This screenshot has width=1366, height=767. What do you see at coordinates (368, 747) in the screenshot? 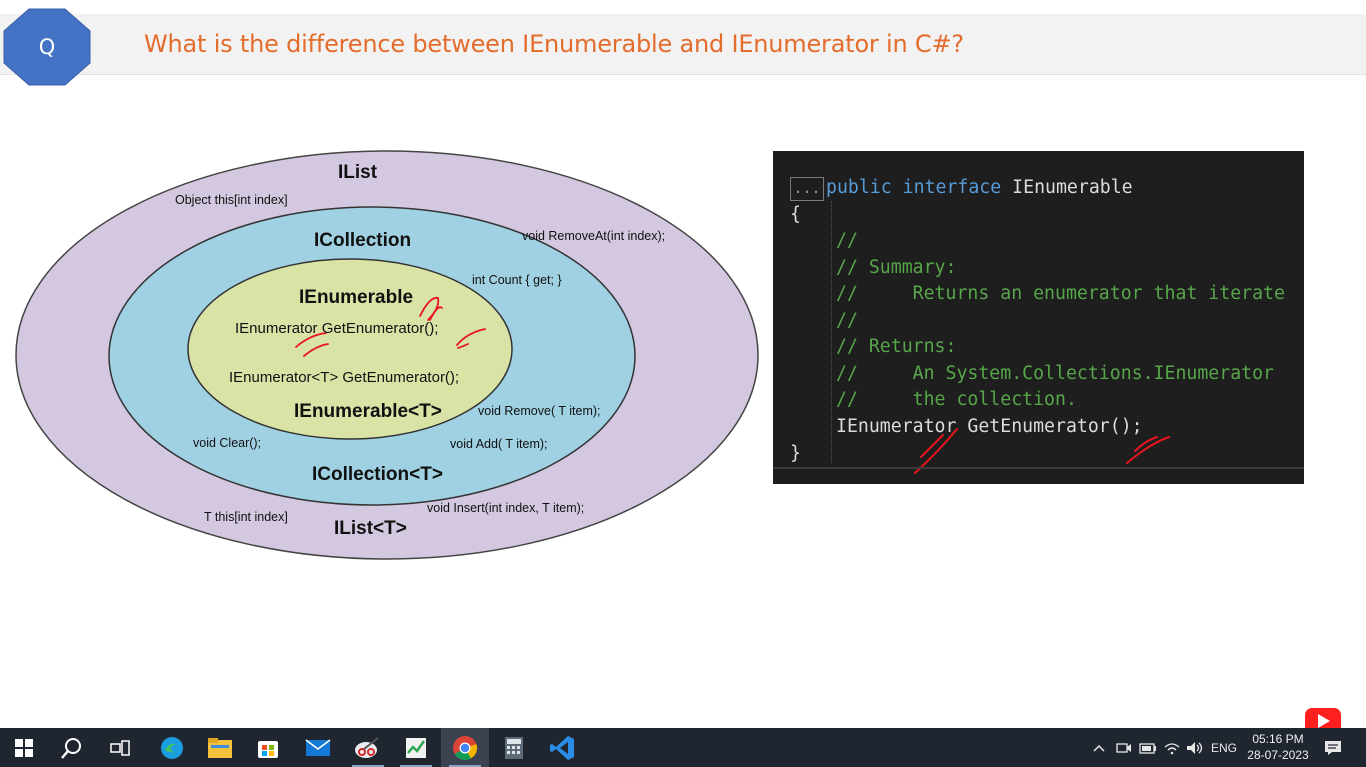
I see `snipping-tool-icon` at bounding box center [368, 747].